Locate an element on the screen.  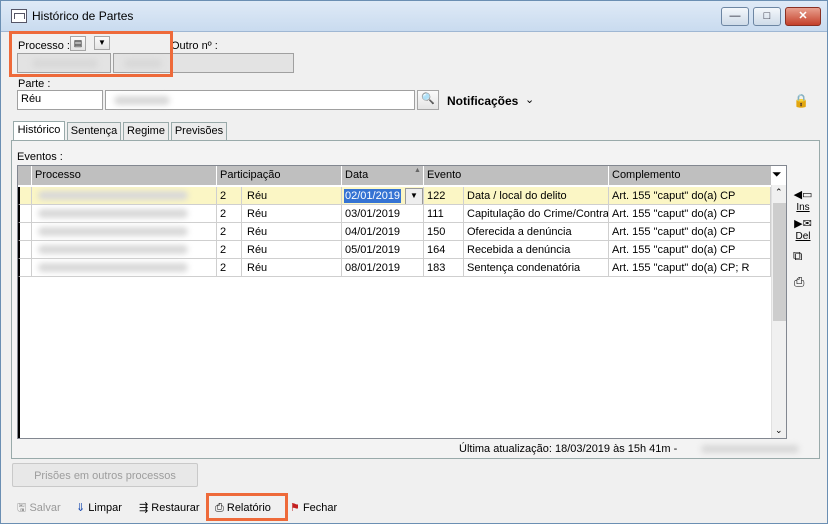
restore-icon: ⇶ is located at coordinates (144, 508).